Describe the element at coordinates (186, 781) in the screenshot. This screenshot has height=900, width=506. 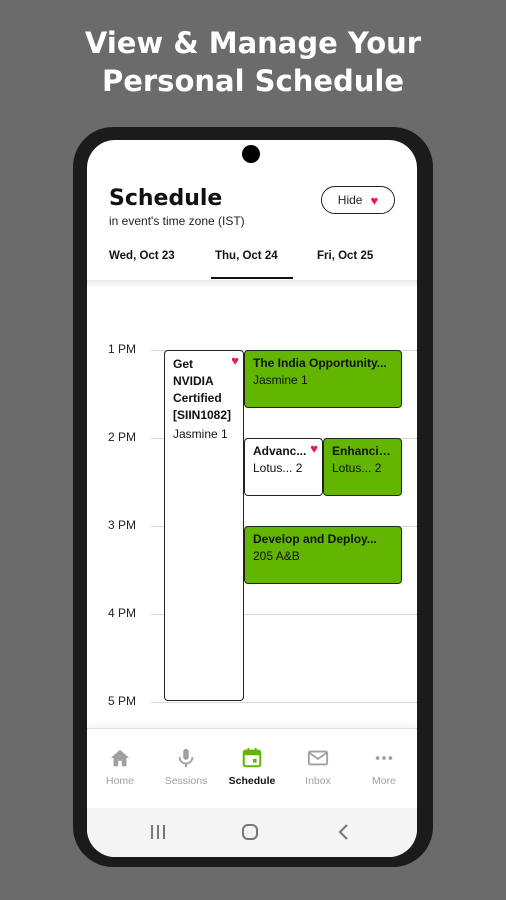
I see `nav-label: Sessions` at that location.